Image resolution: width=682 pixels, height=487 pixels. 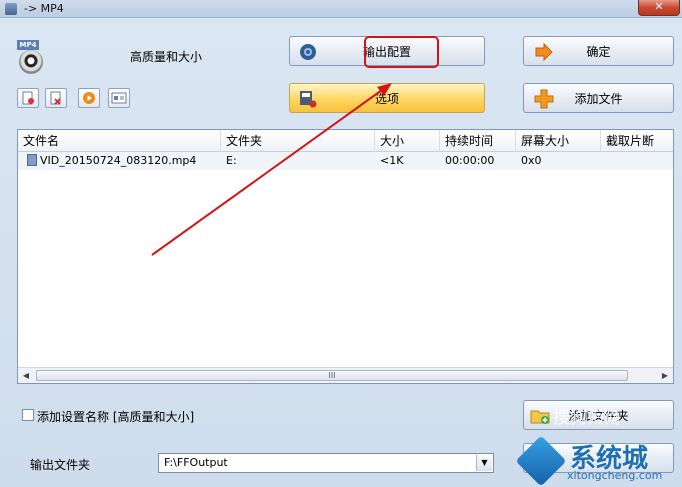 I want to click on info-button, so click(x=119, y=98).